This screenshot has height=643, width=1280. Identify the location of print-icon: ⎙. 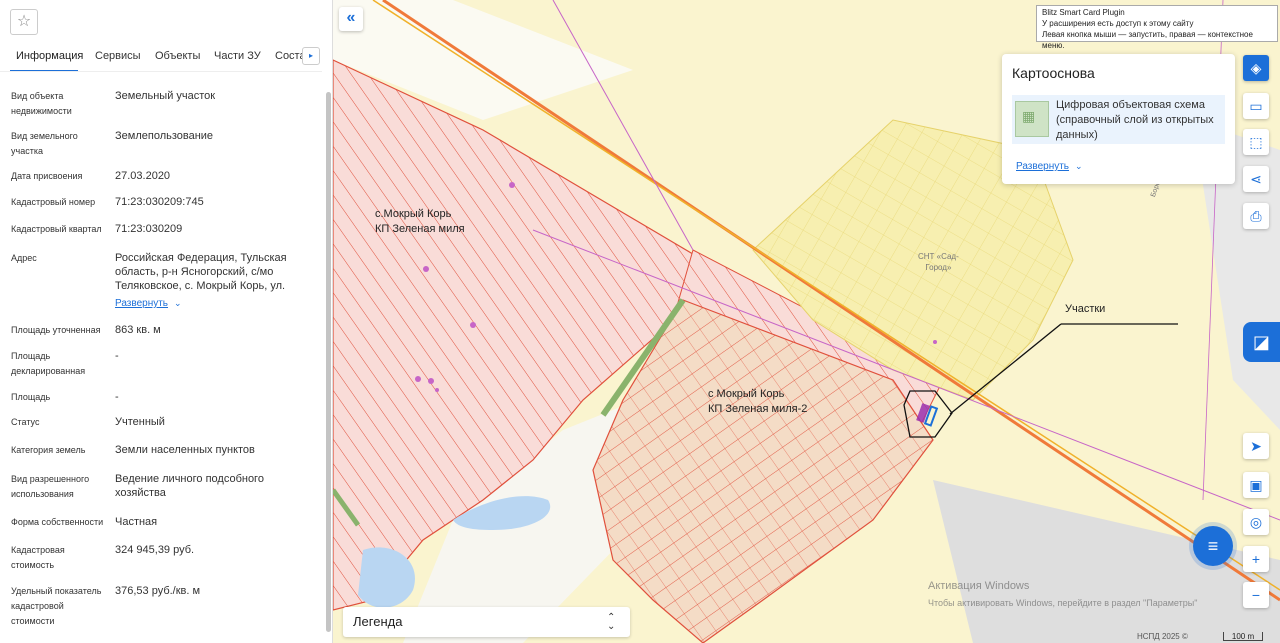
(1256, 216).